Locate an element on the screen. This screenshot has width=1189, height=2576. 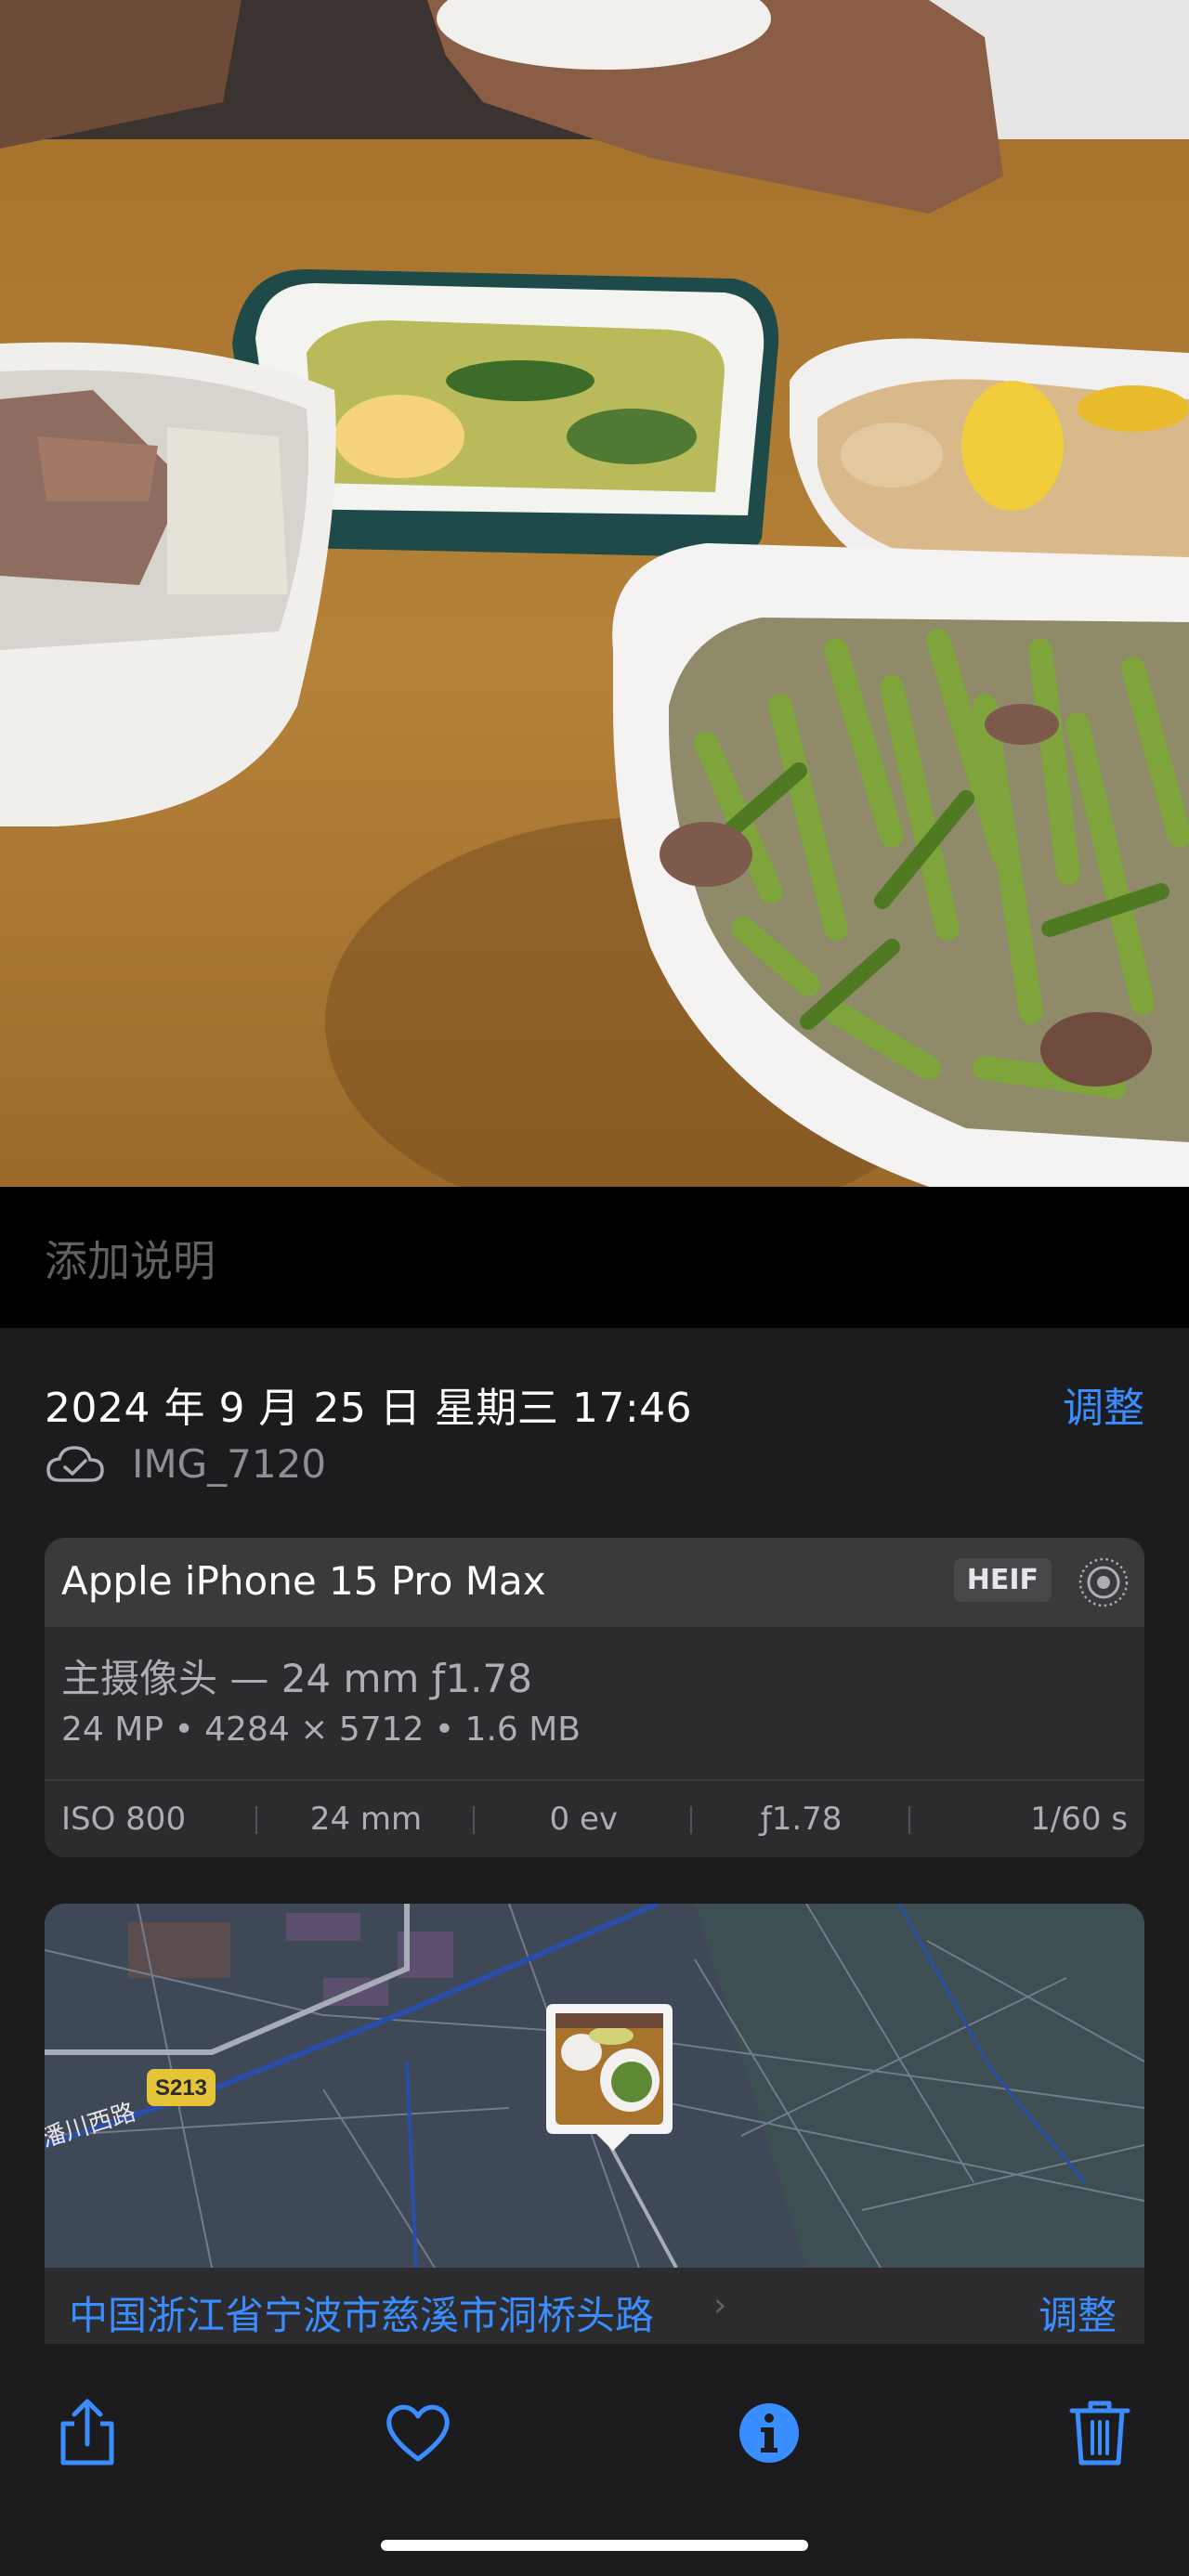
lens-info: 主摄像头 — 24 mm ƒ1.78 is located at coordinates (296, 1679).